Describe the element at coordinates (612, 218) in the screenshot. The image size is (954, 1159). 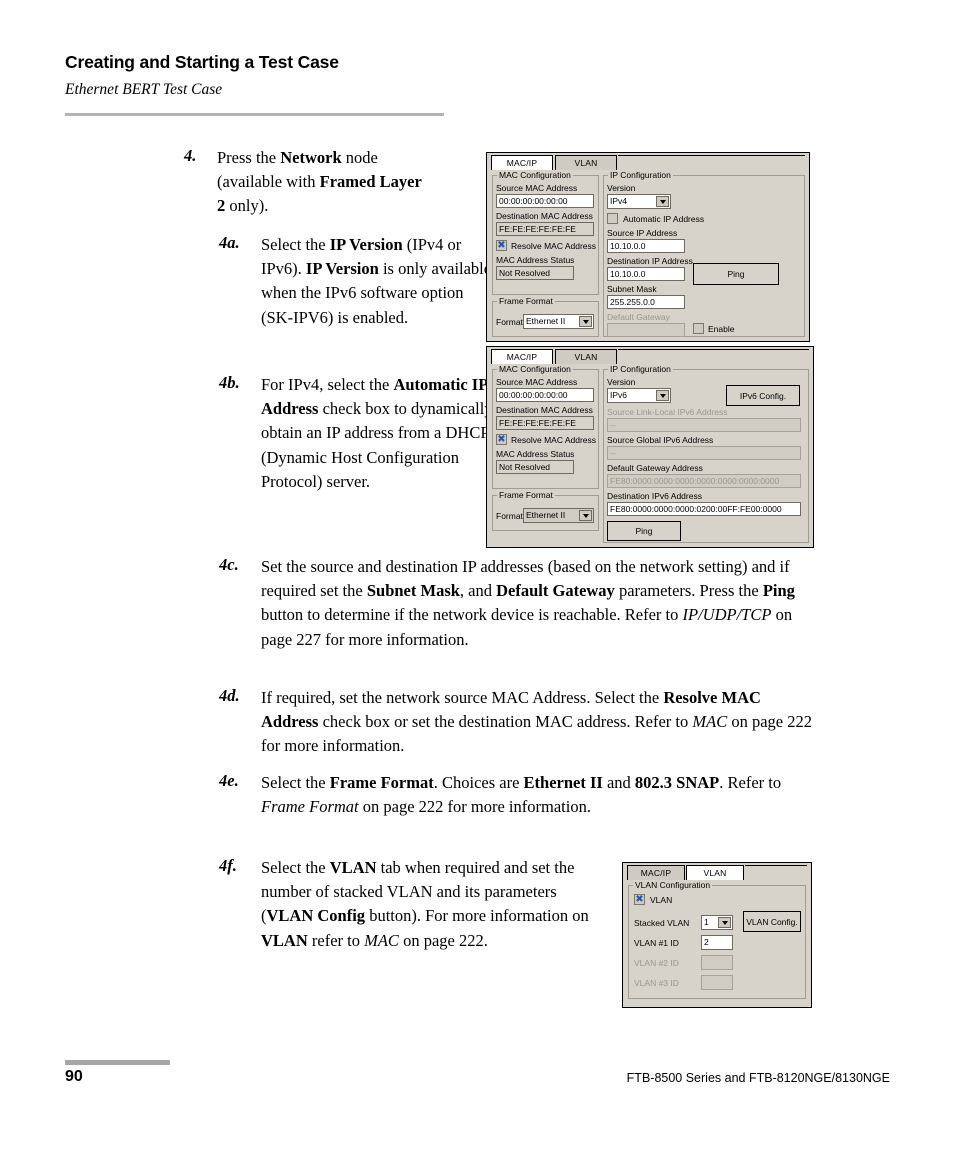
I see `automatic-ip-address-checkbox` at that location.